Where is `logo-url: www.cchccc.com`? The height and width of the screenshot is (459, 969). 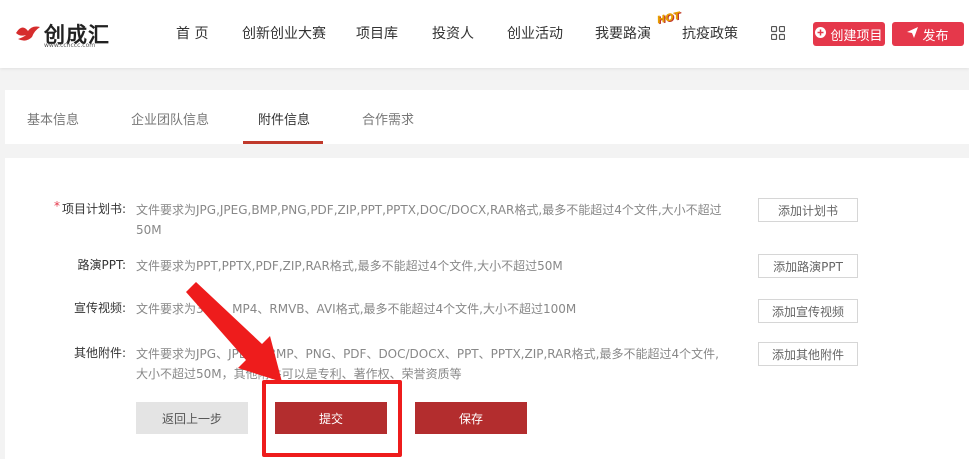 logo-url: www.cchccc.com is located at coordinates (70, 45).